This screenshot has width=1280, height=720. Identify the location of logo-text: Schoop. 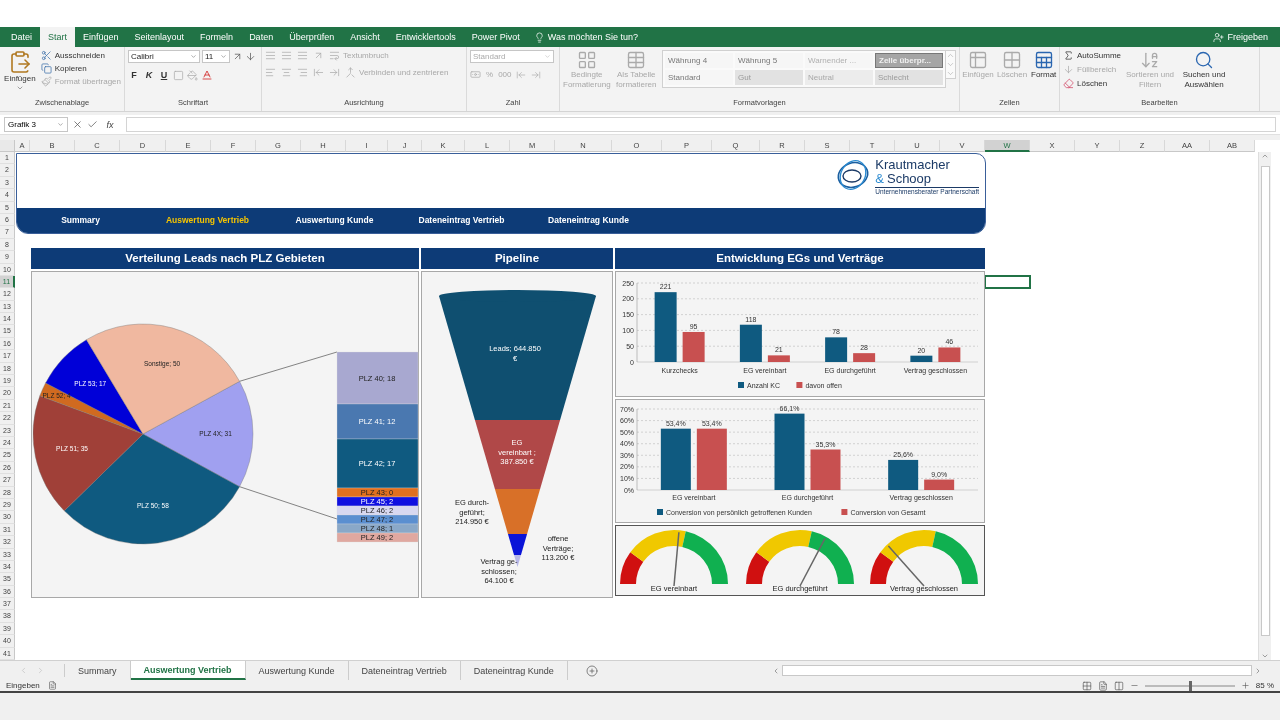
(909, 178).